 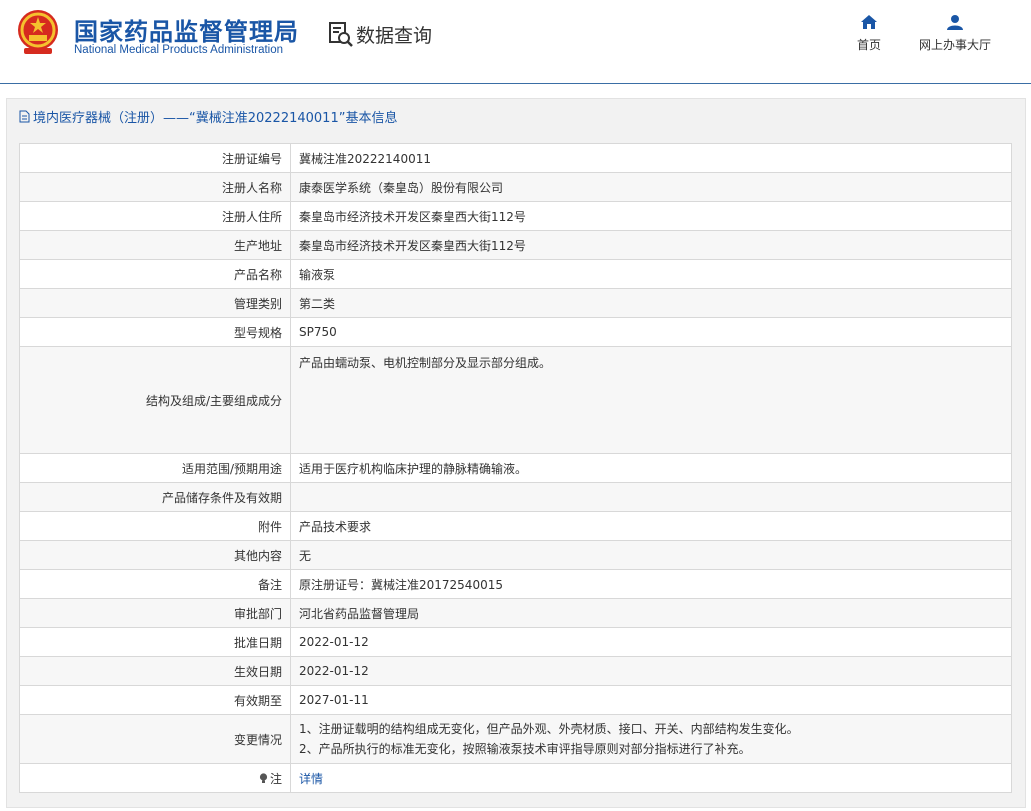 What do you see at coordinates (179, 50) in the screenshot?
I see `brand-title-en: National Medical Products Administration` at bounding box center [179, 50].